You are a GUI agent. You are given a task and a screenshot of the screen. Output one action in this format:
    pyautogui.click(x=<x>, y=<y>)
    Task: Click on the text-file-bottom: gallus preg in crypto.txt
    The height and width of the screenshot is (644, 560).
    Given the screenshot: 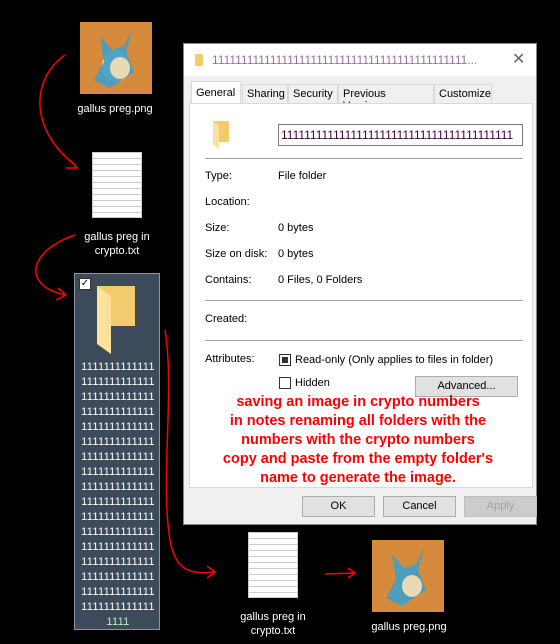 What is the action you would take?
    pyautogui.click(x=273, y=585)
    